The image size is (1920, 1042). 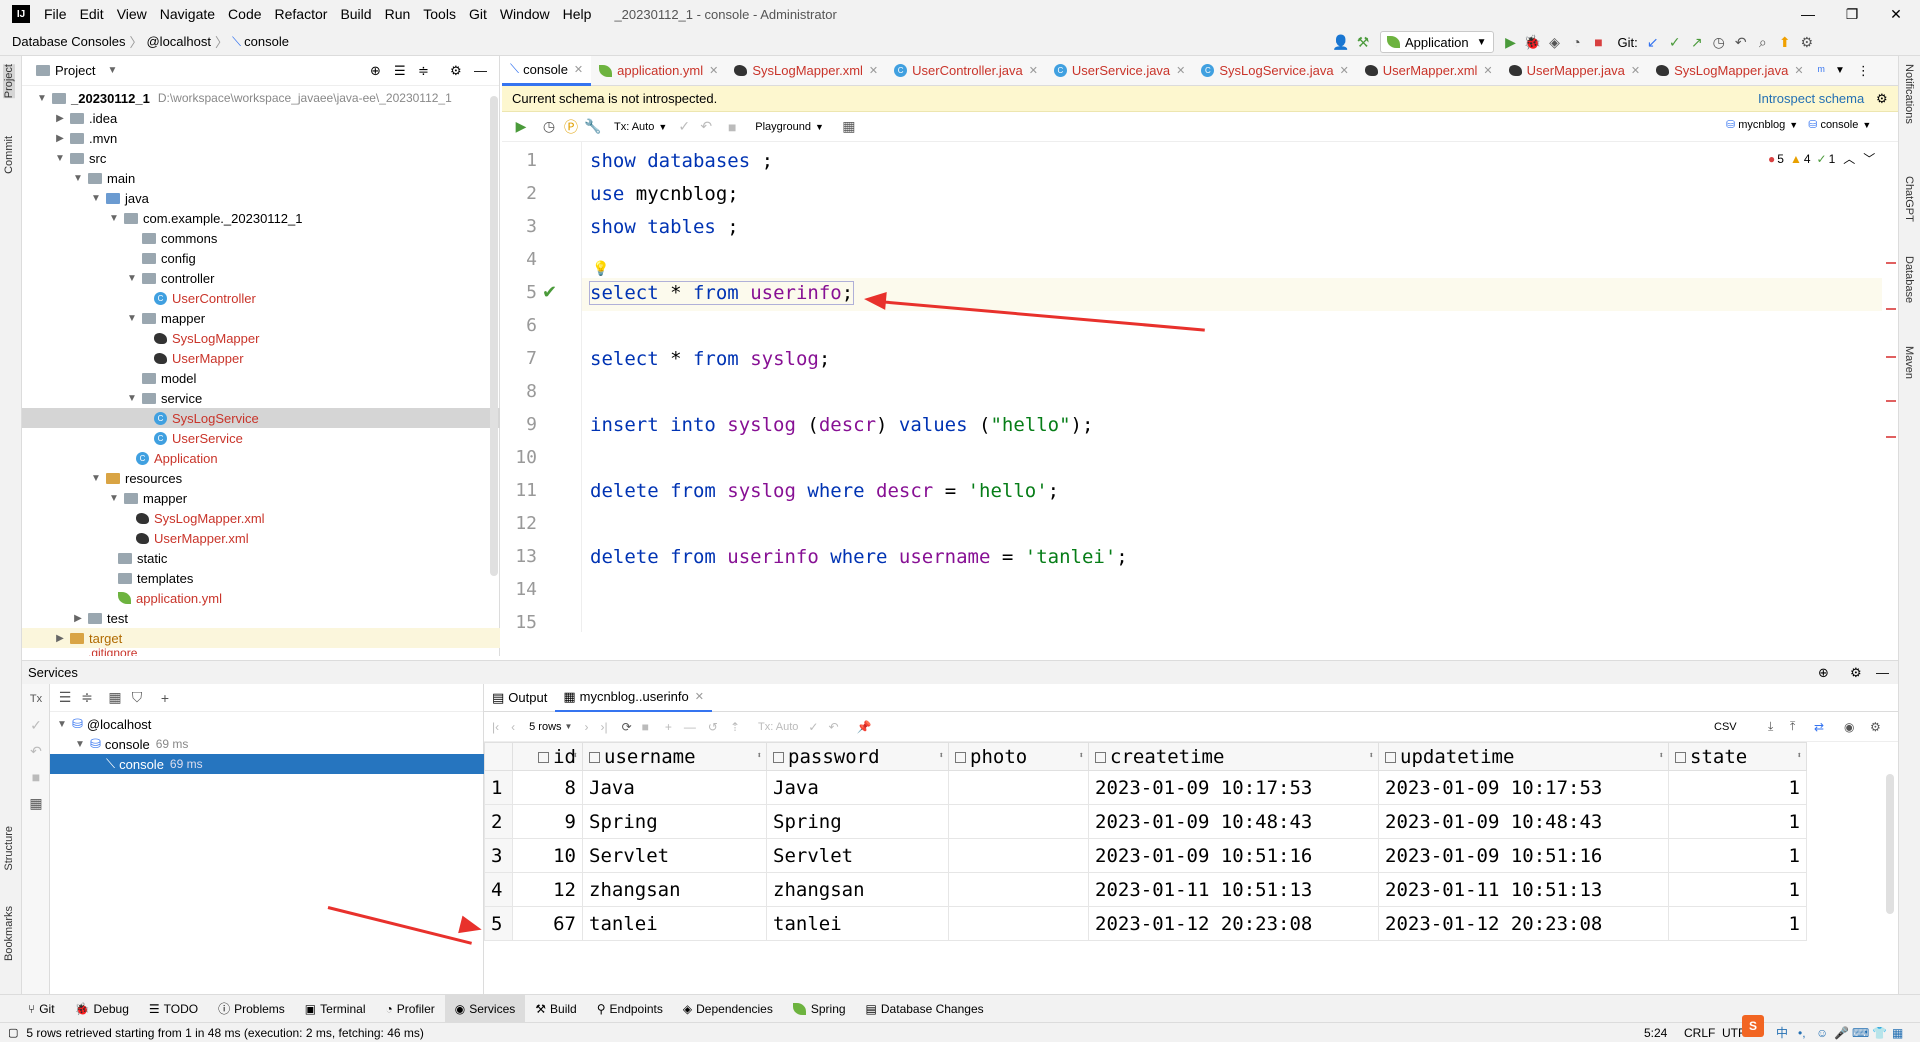 What do you see at coordinates (1018, 787) in the screenshot?
I see `cell-photo` at bounding box center [1018, 787].